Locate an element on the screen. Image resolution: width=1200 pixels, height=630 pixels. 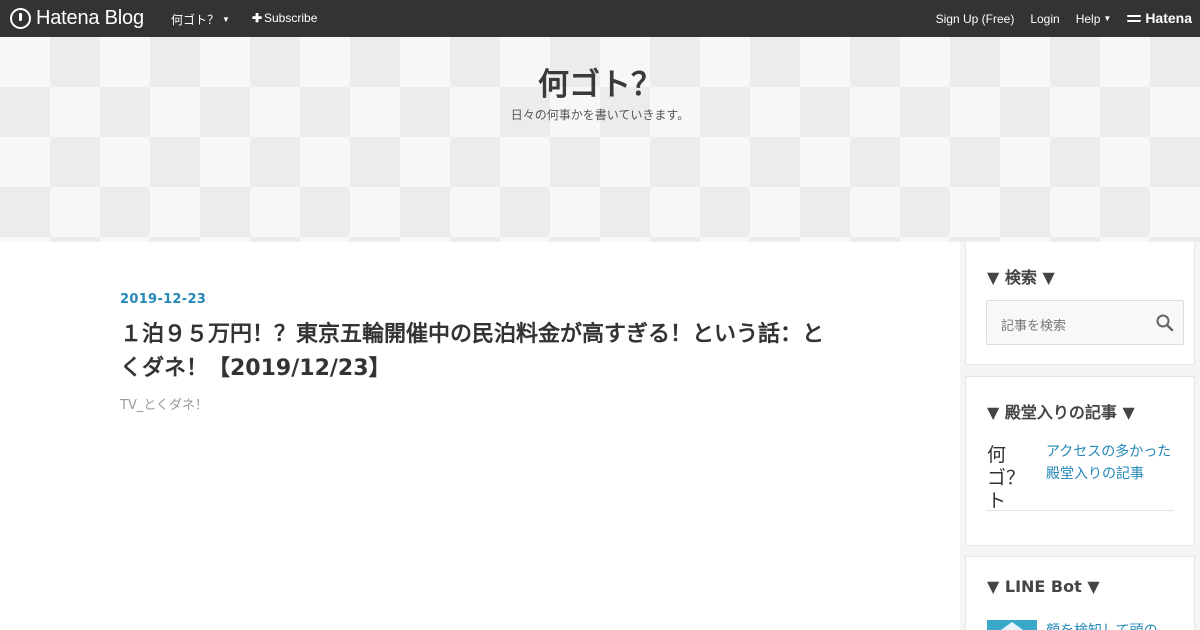
hatena-logo-text: Hatena is located at coordinates (1168, 18).